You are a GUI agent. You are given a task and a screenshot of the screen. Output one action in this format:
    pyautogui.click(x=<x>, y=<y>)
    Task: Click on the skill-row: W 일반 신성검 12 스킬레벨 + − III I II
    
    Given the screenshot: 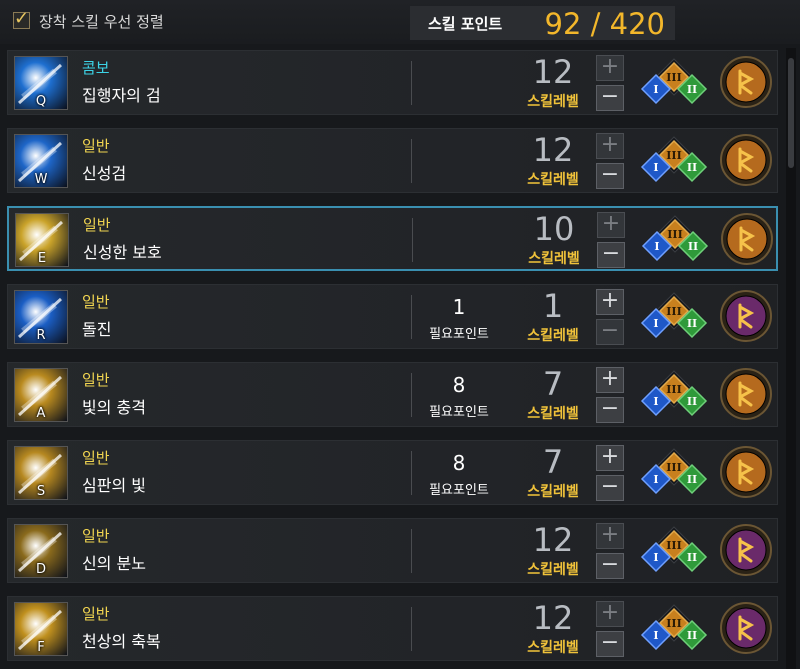 What is the action you would take?
    pyautogui.click(x=392, y=160)
    